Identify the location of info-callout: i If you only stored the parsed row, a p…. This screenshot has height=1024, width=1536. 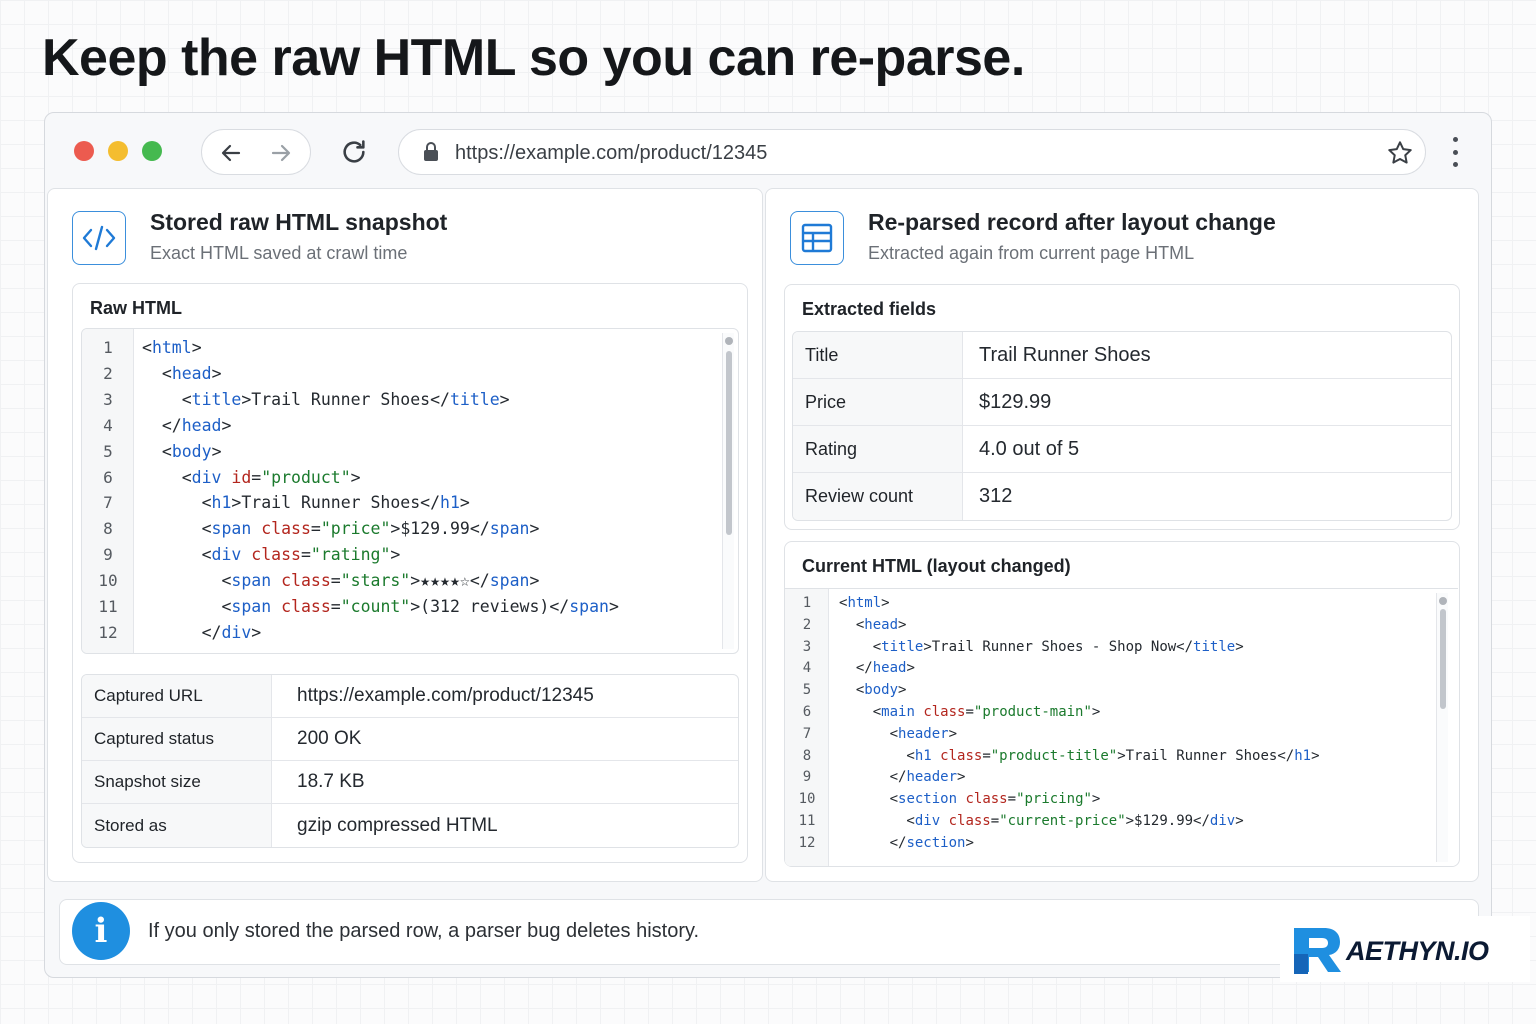
(769, 932).